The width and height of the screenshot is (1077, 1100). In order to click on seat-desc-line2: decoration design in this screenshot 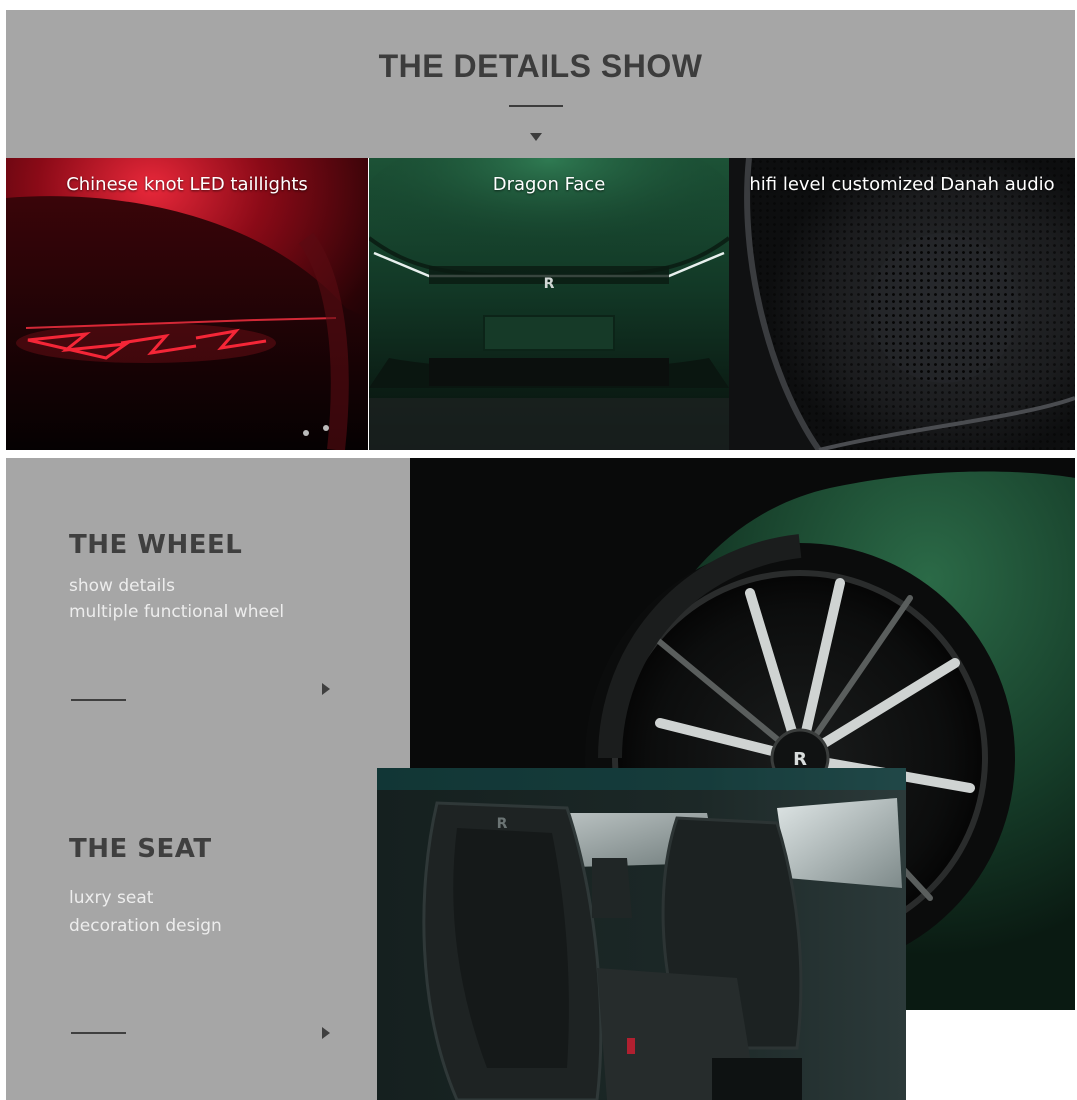, I will do `click(145, 926)`.